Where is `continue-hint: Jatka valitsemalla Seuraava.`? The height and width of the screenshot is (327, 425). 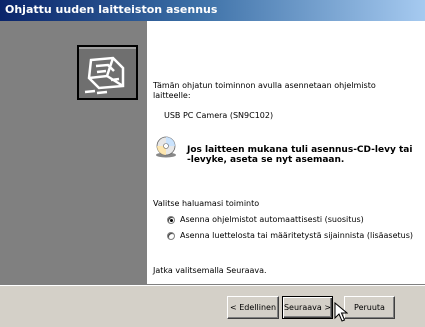
continue-hint: Jatka valitsemalla Seuraava. is located at coordinates (210, 270).